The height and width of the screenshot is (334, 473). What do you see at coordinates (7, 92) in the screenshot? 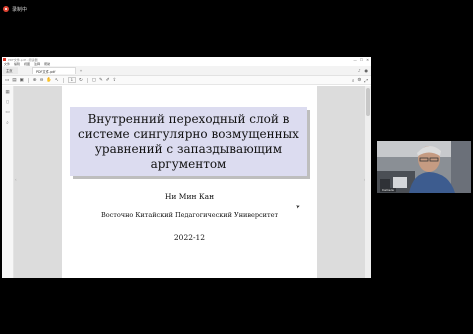
I see `thumbnail-icon: ▦` at bounding box center [7, 92].